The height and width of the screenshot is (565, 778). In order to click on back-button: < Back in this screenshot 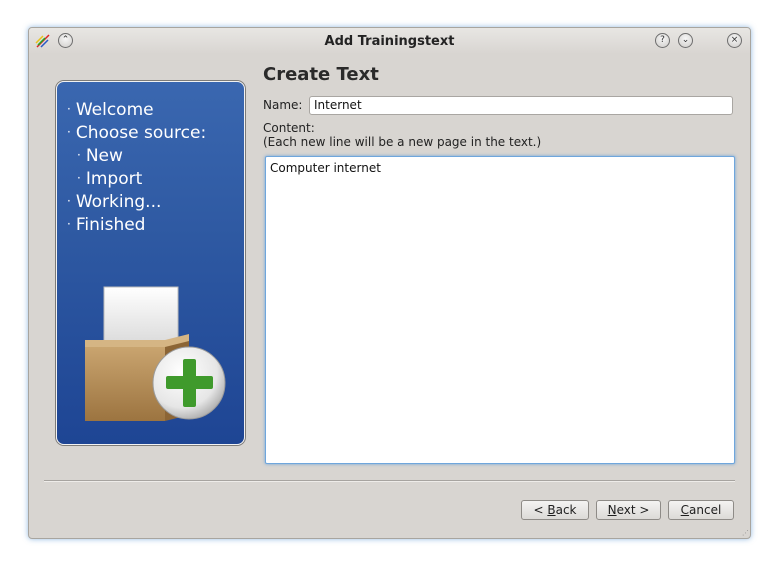, I will do `click(555, 510)`.